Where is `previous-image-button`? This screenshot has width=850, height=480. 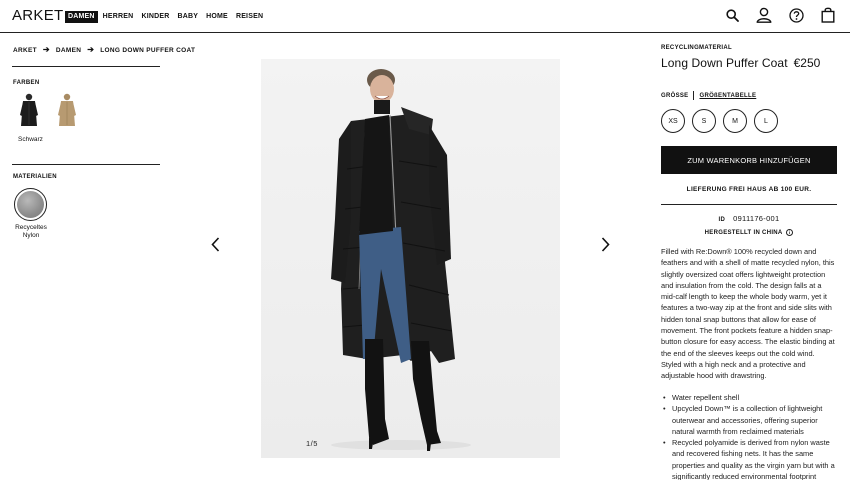
previous-image-button is located at coordinates (215, 244).